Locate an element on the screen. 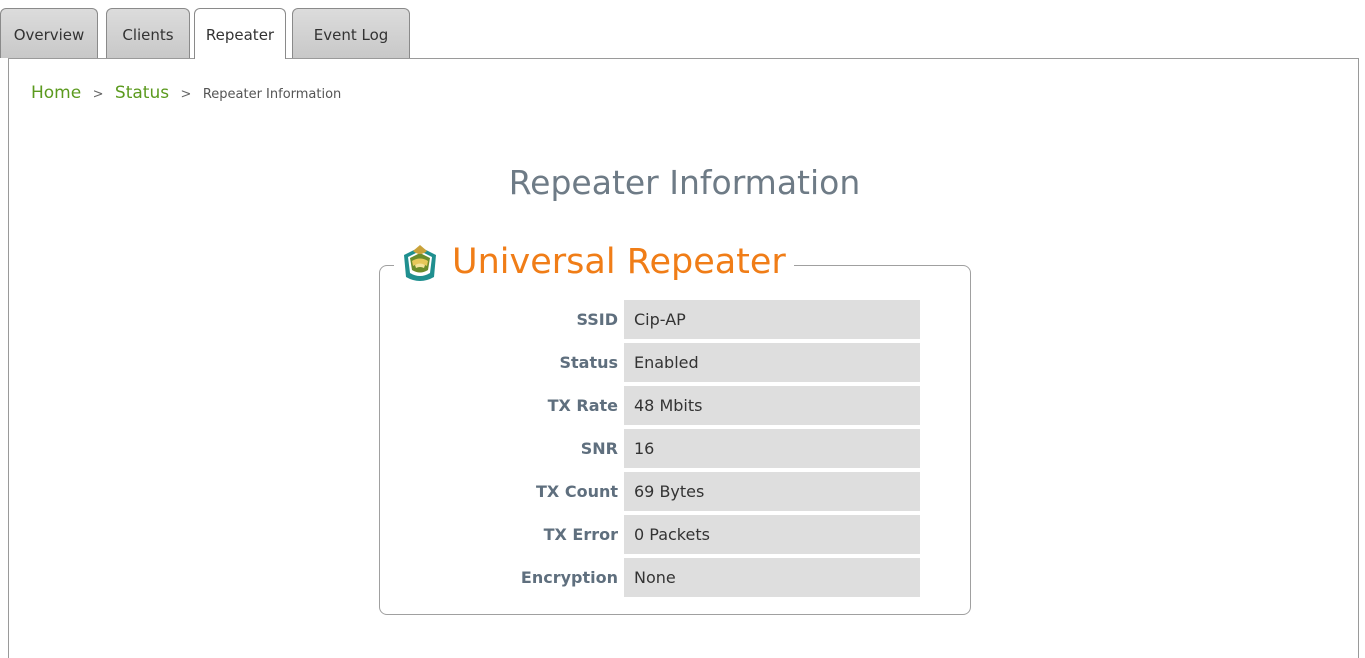  page-title: Repeater Information is located at coordinates (684, 182).